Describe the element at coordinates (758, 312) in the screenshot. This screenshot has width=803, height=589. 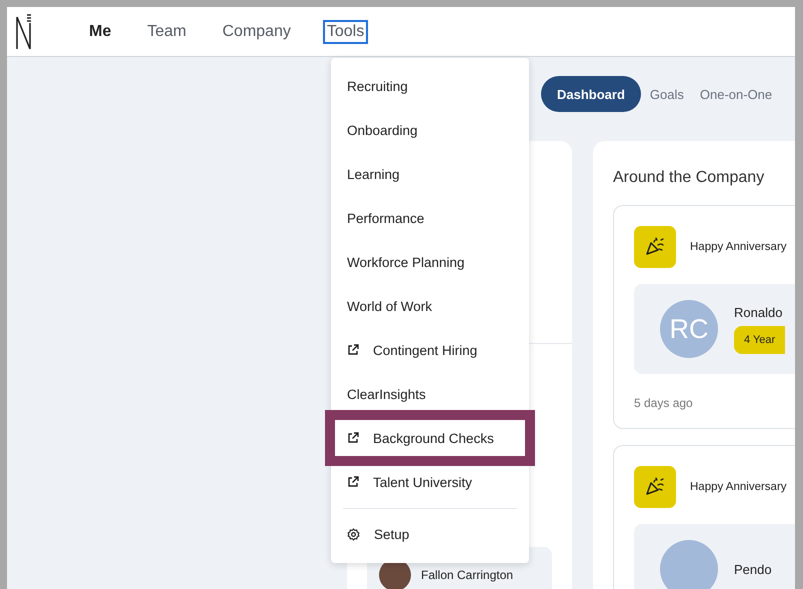
I see `person-name: Ronaldo` at that location.